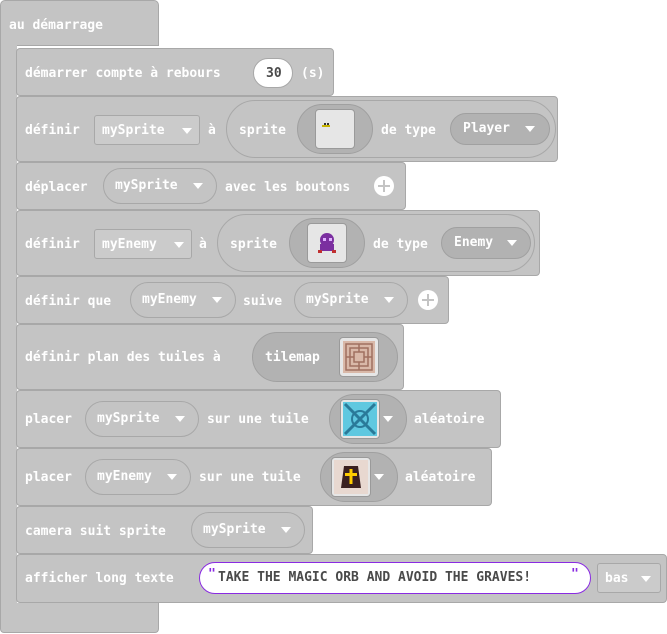 This screenshot has width=667, height=634. What do you see at coordinates (146, 185) in the screenshot?
I see `move-variable-label: mySprite` at bounding box center [146, 185].